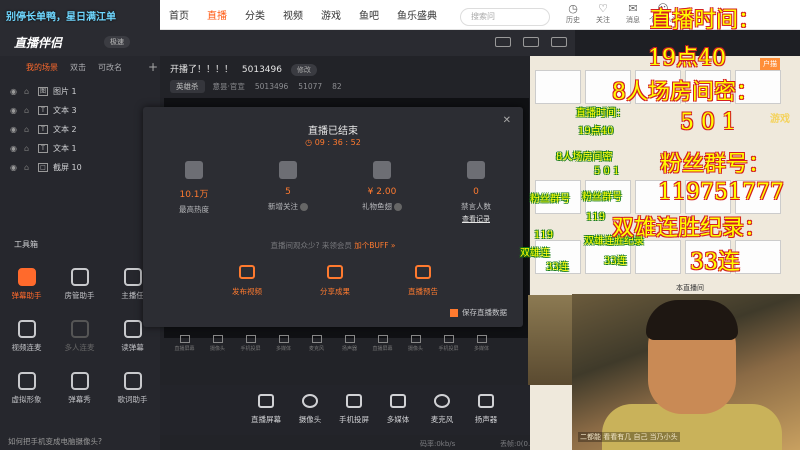 The height and width of the screenshot is (450, 800). I want to click on stream-duration: ◷ 09 : 36 : 52, so click(333, 142).